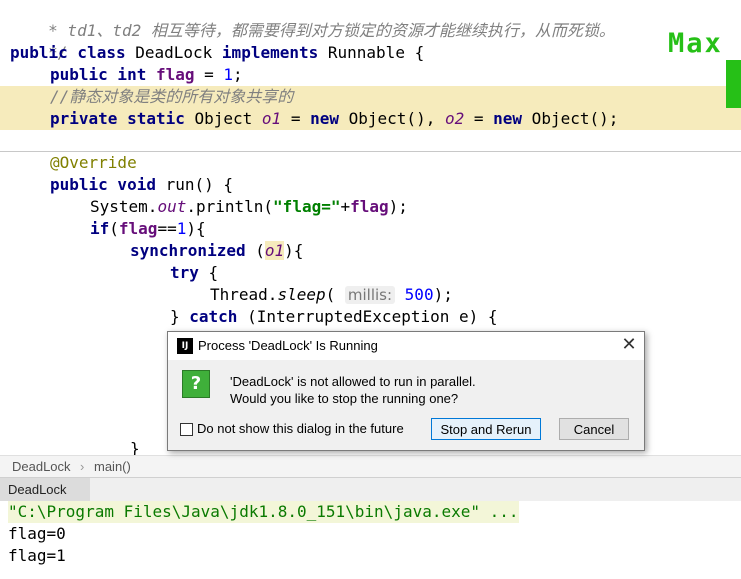  I want to click on keyword: public class, so click(68, 52).